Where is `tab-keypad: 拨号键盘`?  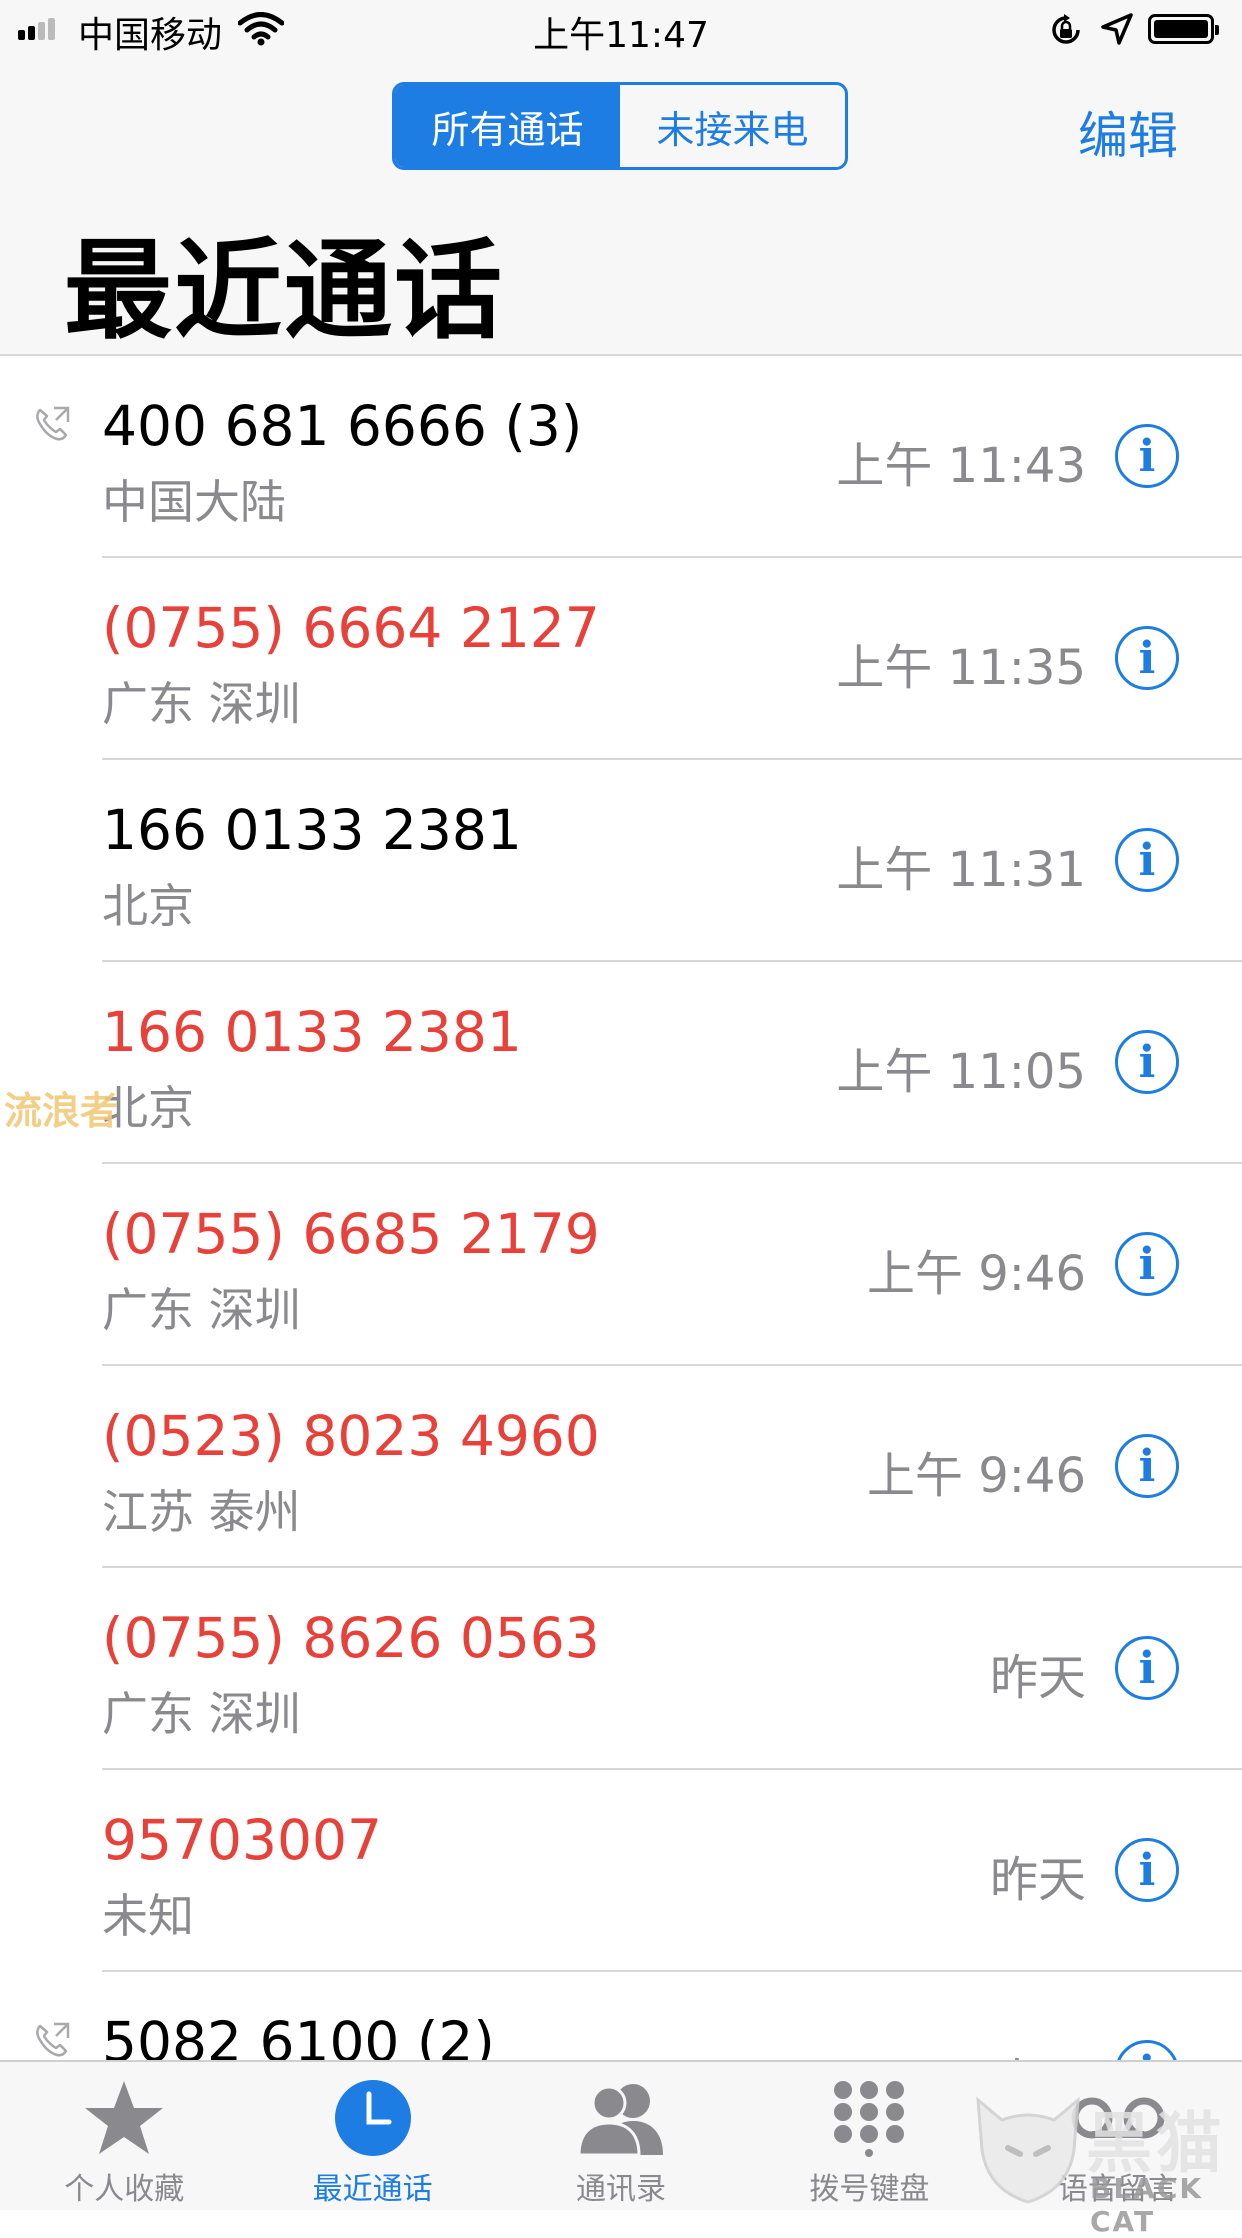 tab-keypad: 拨号键盘 is located at coordinates (869, 2136).